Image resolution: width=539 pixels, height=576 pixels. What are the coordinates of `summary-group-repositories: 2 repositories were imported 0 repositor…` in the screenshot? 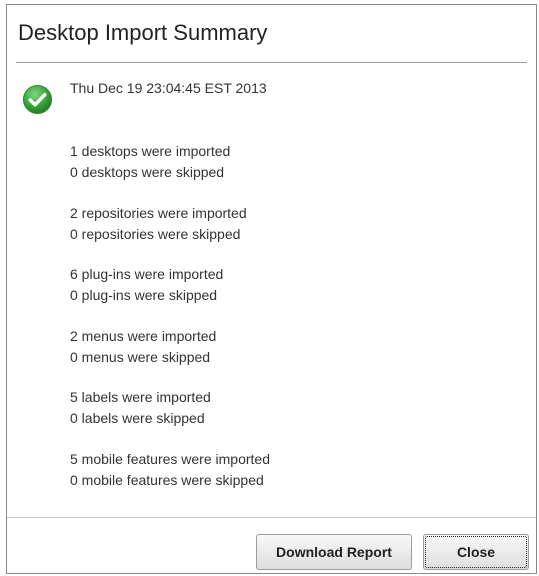 It's located at (170, 234).